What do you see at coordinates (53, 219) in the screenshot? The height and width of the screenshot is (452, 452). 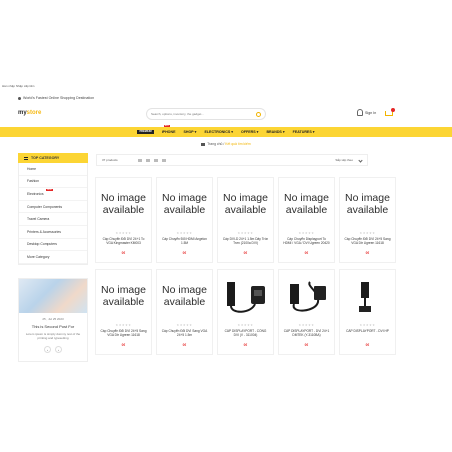 I see `sidebar-item-travel-camera: Travel Camera` at bounding box center [53, 219].